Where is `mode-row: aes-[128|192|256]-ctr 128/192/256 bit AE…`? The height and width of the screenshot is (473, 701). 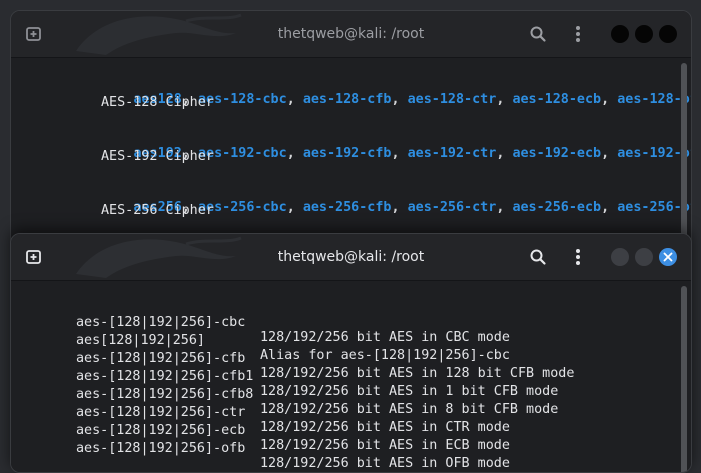 mode-row: aes-[128|192|256]-ctr 128/192/256 bit AE… is located at coordinates (293, 412).